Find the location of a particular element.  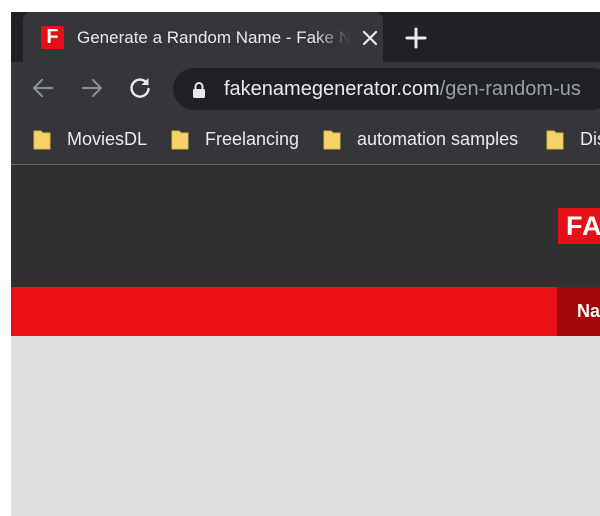

url-host: fakenamegenerator.com is located at coordinates (332, 89).